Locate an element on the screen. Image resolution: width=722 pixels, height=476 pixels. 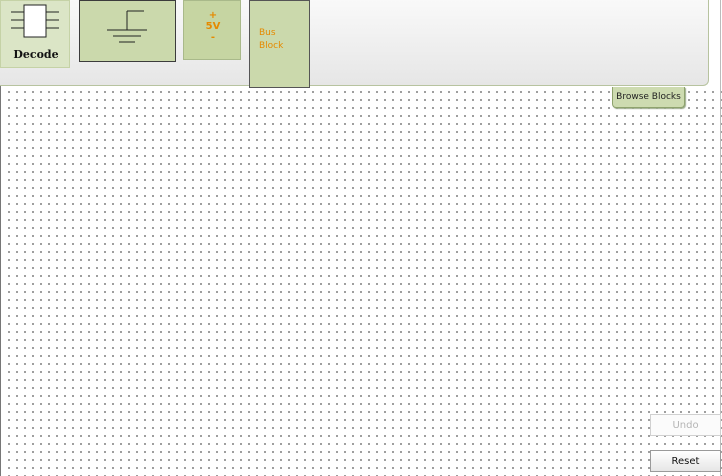
bus-block: Bus Block is located at coordinates (279, 44).